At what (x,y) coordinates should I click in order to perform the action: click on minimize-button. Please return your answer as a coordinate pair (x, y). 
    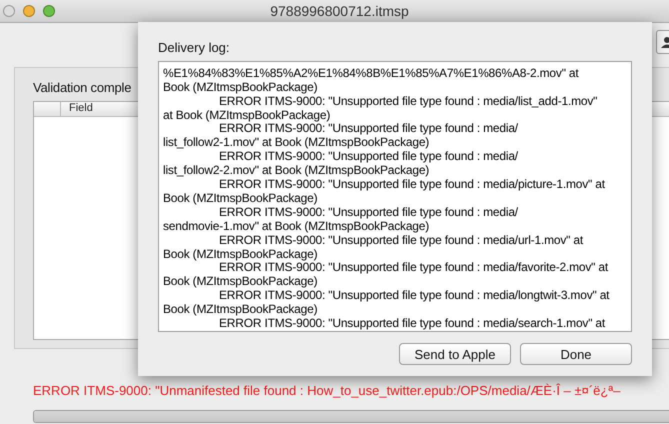
    Looking at the image, I should click on (29, 11).